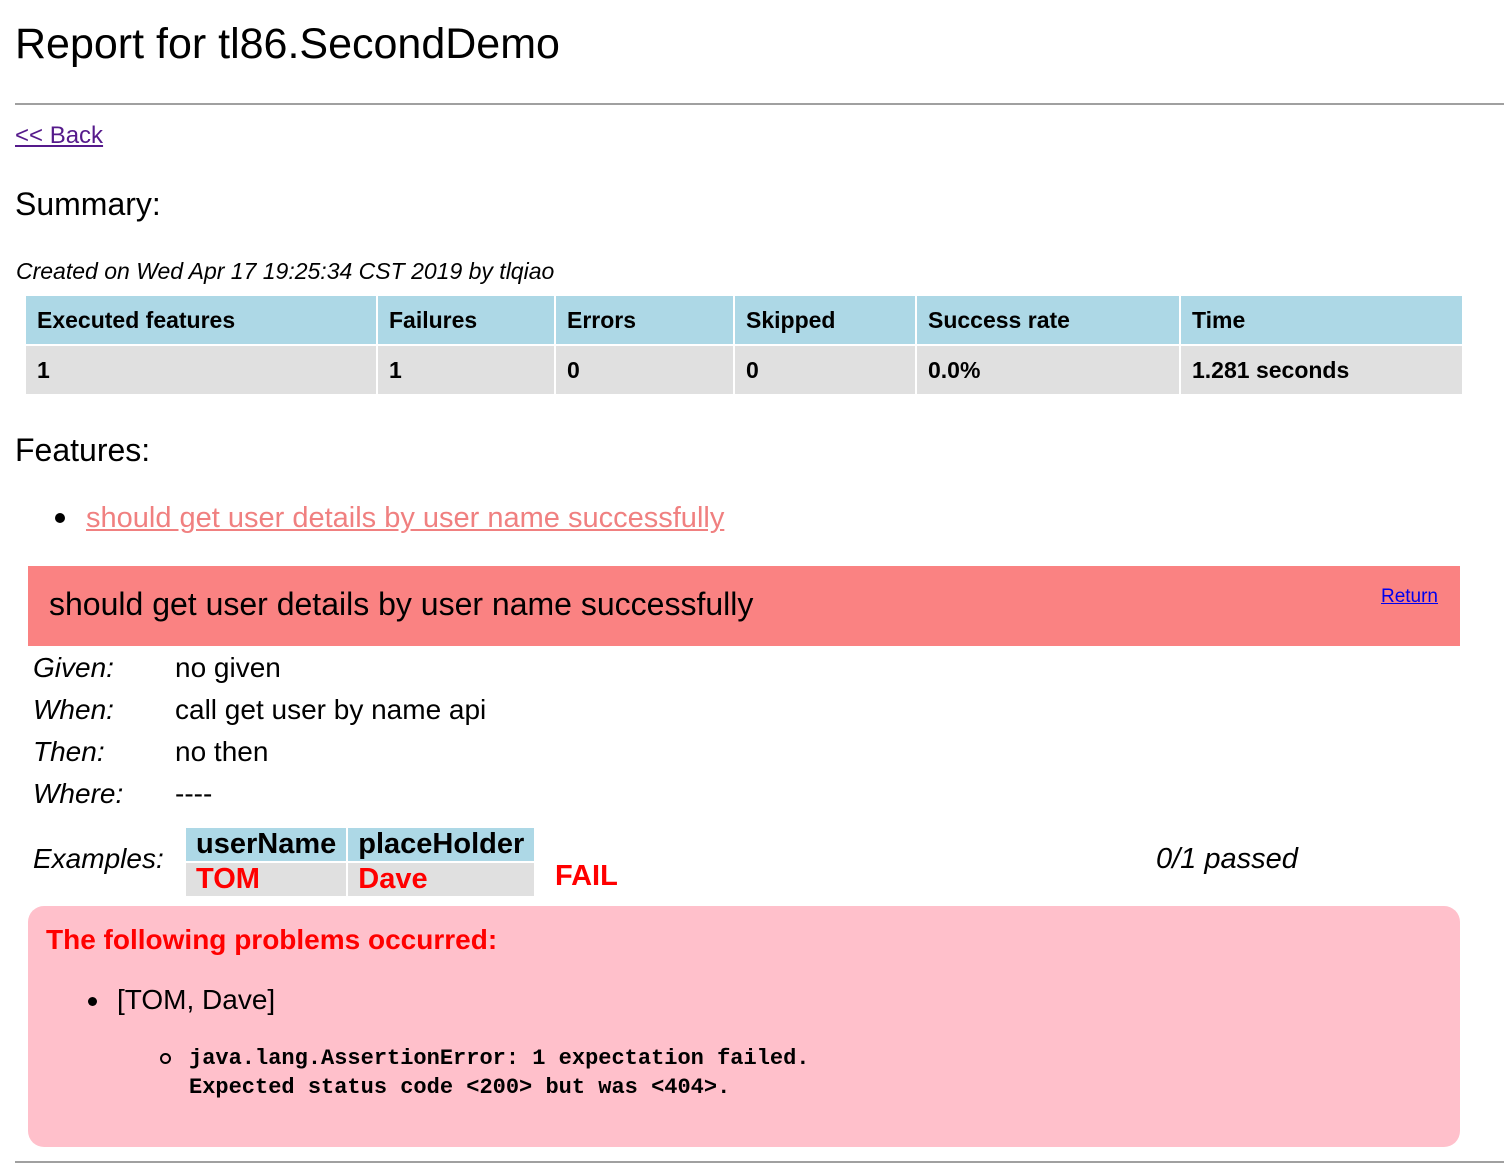 The image size is (1504, 1164). I want to click on summary-value-row: 1 1 0 0 0.0% 1.281 seconds, so click(744, 370).